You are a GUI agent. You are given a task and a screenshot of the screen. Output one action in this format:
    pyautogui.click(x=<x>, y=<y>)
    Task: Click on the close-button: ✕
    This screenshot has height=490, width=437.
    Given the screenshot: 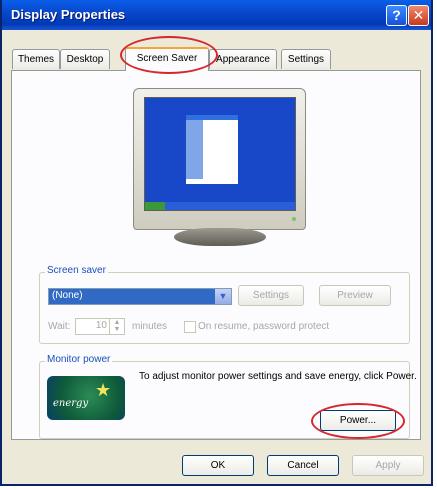 What is the action you would take?
    pyautogui.click(x=418, y=15)
    